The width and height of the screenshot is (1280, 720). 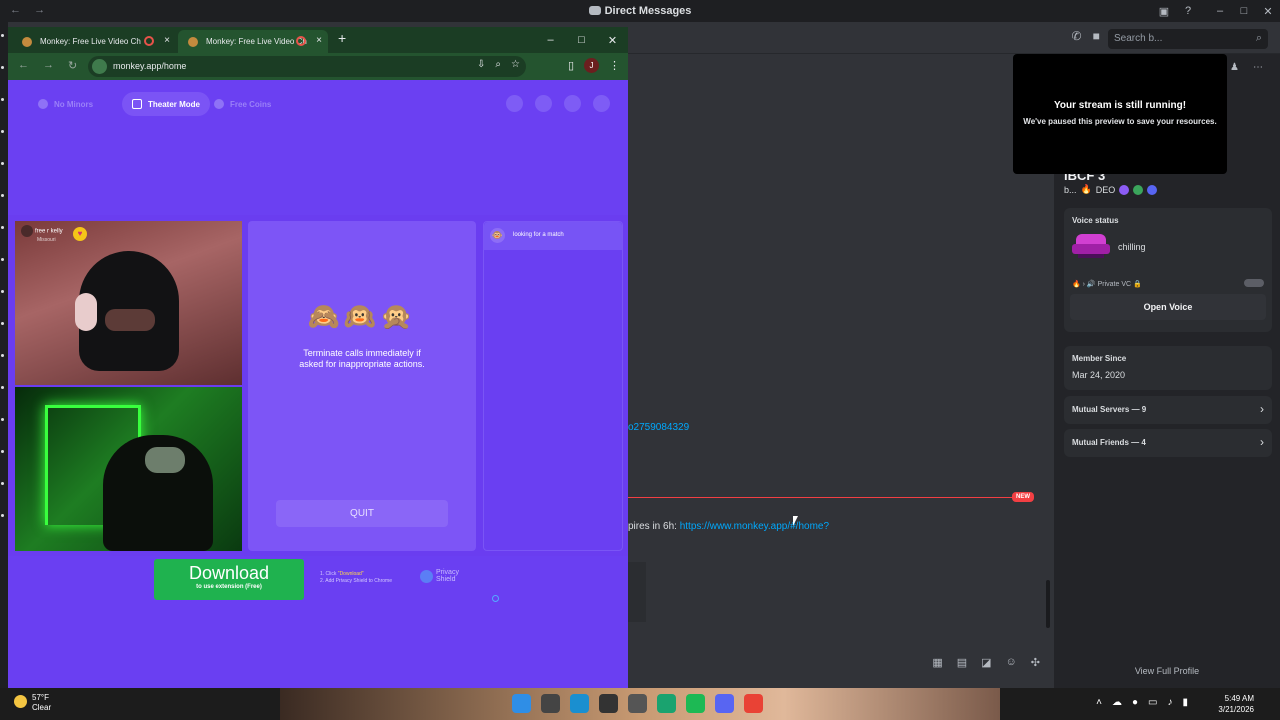 What do you see at coordinates (1167, 671) in the screenshot?
I see `view-full-profile-link: View Full Profile` at bounding box center [1167, 671].